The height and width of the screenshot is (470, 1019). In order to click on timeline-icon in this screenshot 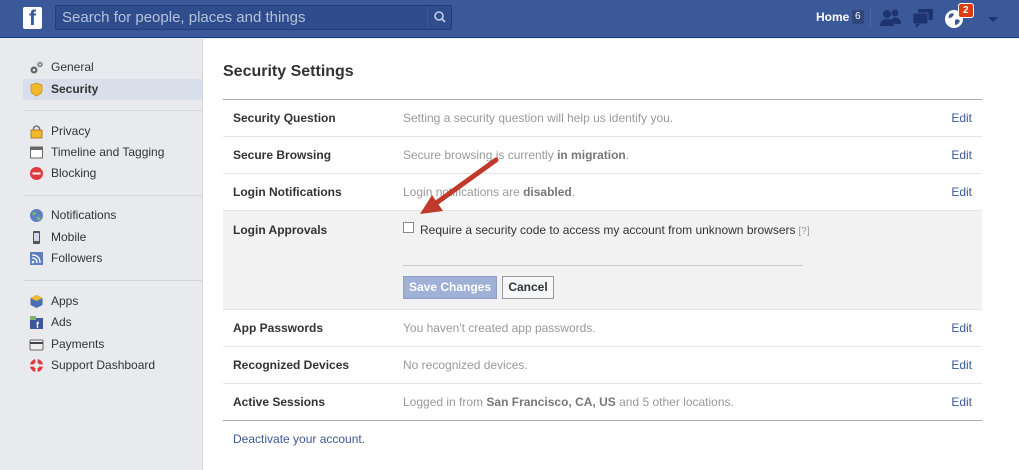, I will do `click(36, 152)`.